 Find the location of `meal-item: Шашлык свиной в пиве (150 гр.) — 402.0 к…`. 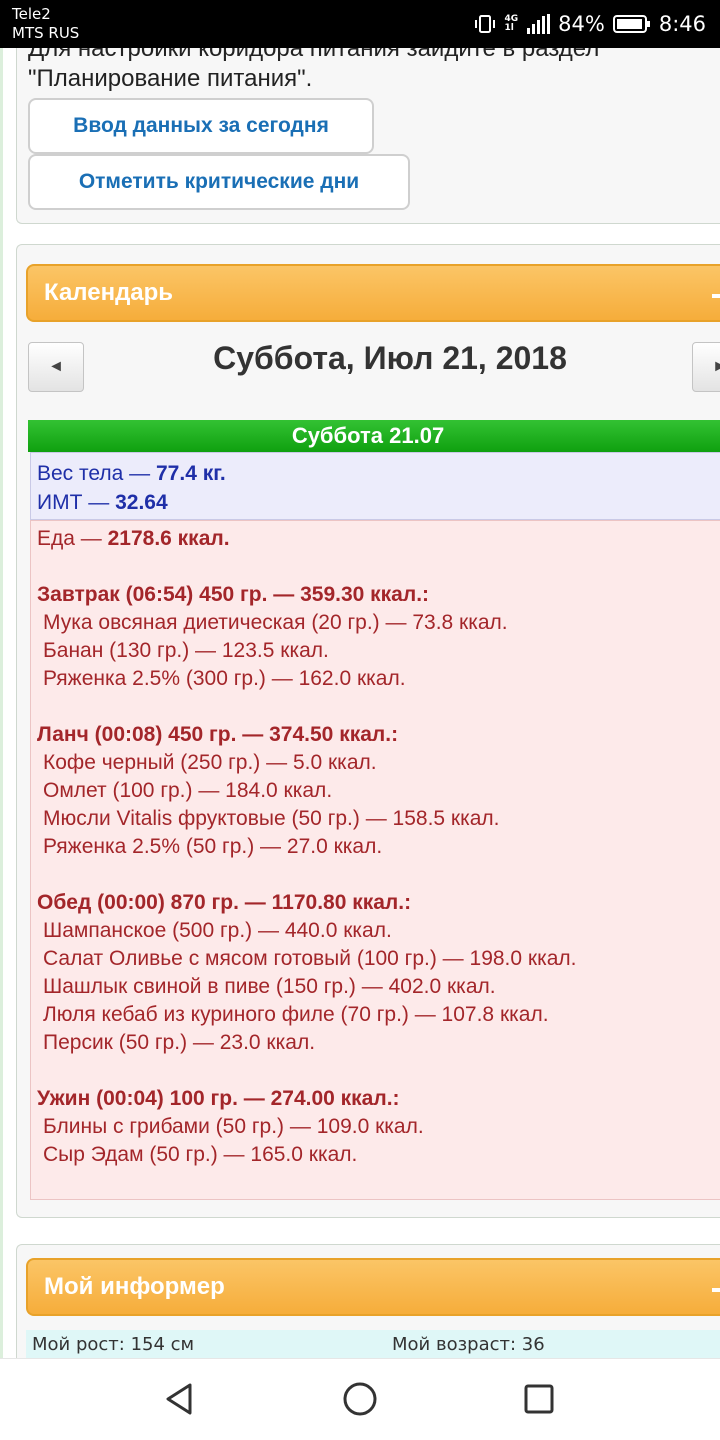

meal-item: Шашлык свиной в пиве (150 гр.) — 402.0 к… is located at coordinates (269, 986).